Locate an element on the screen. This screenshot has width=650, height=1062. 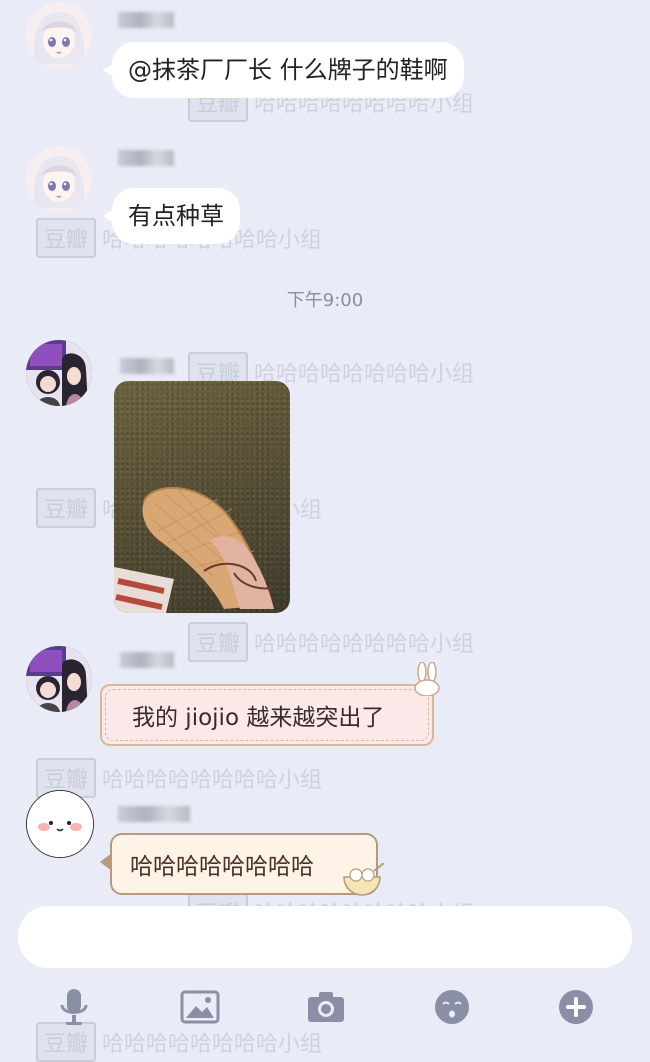
rice-bowl-decoration-icon is located at coordinates (364, 879).